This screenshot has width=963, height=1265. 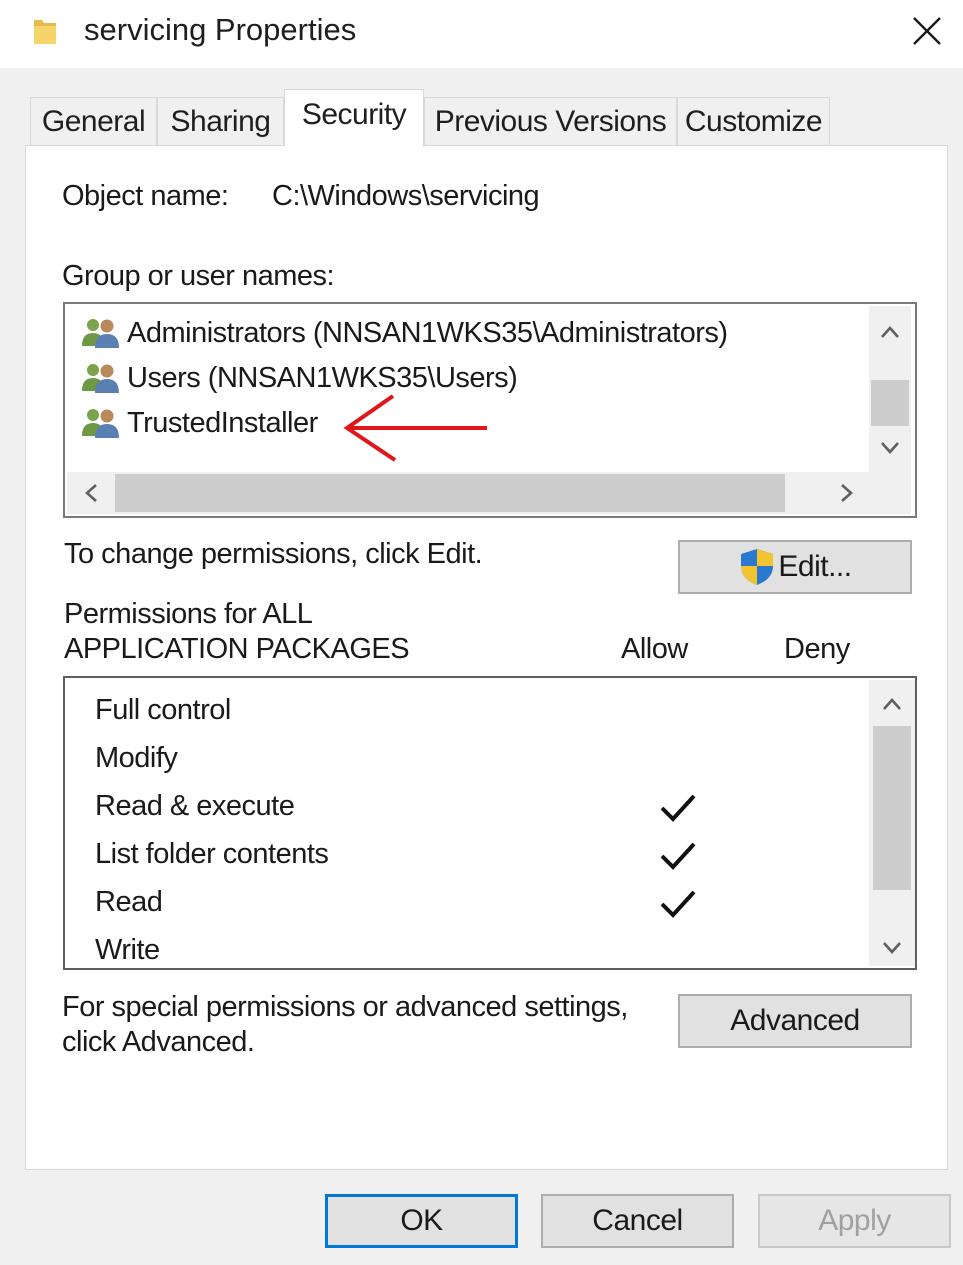 I want to click on tab-customize: Customize, so click(x=753, y=121).